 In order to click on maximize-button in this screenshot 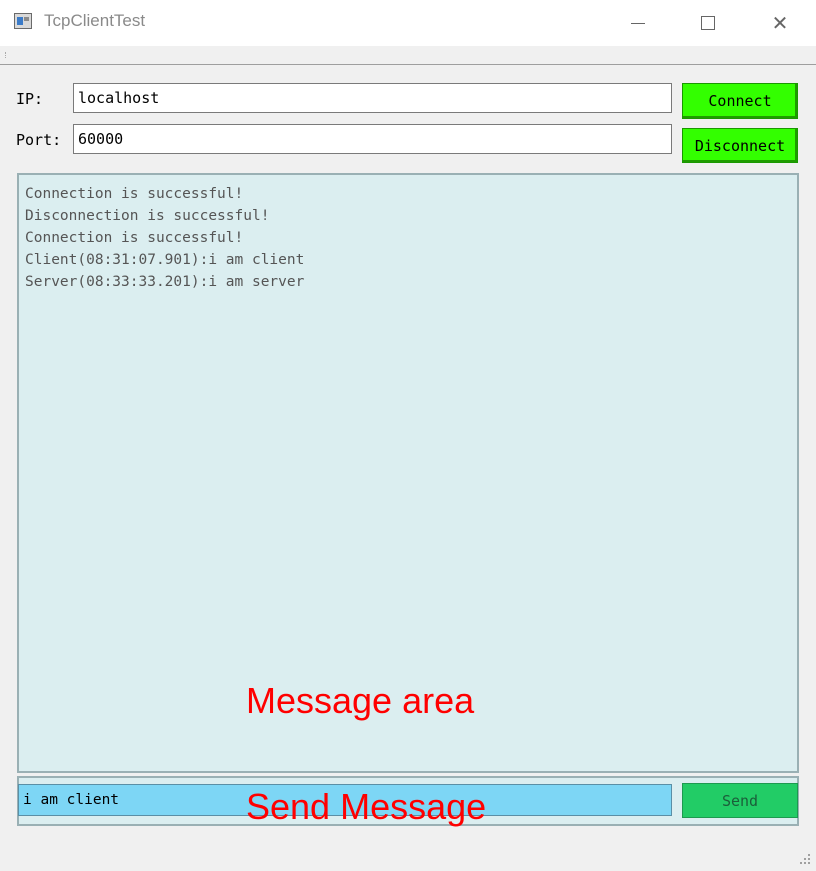, I will do `click(708, 23)`.